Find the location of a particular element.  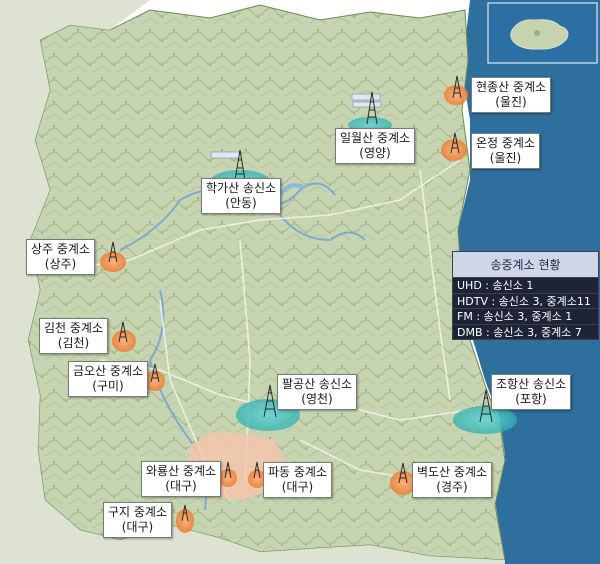

site-region: (포항) is located at coordinates (531, 399).